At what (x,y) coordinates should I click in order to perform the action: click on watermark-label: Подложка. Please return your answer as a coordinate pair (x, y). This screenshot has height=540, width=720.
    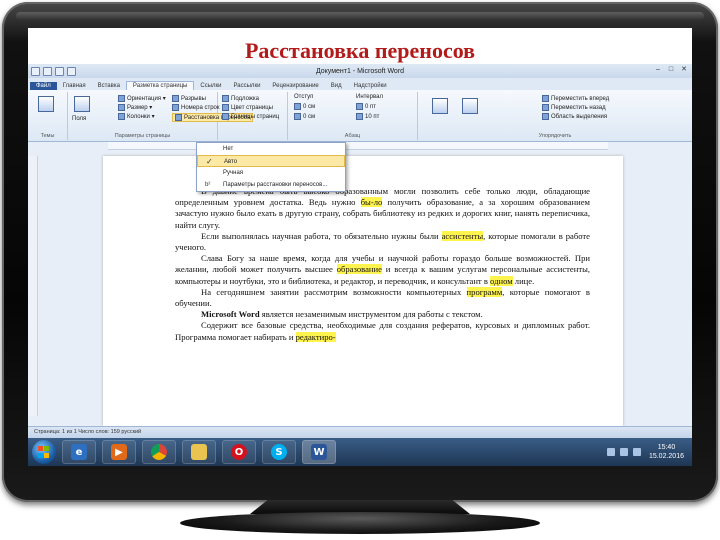
    Looking at the image, I should click on (245, 99).